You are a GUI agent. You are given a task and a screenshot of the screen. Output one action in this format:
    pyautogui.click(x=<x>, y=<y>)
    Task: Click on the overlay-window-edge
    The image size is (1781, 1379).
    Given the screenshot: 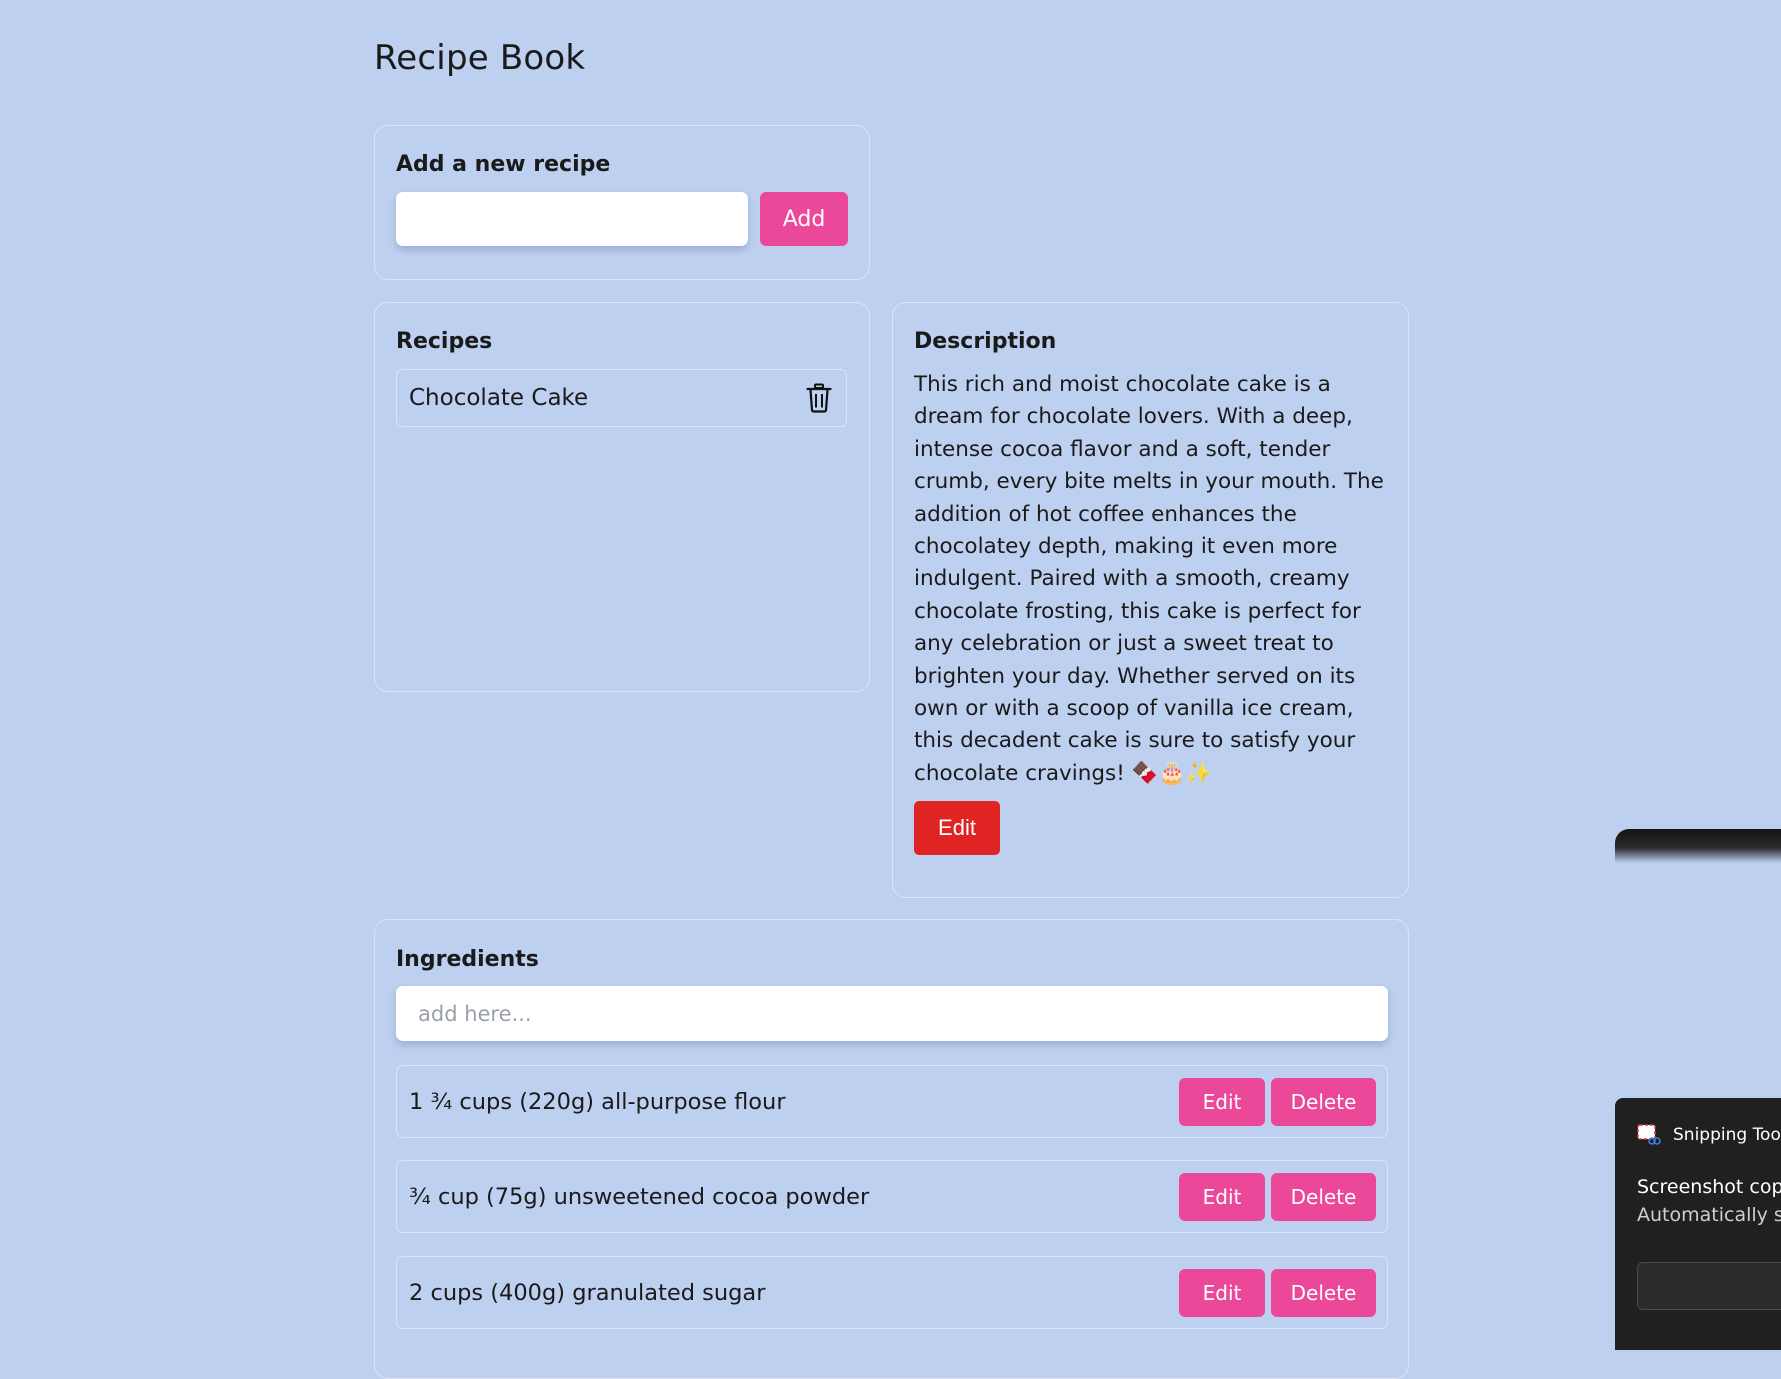 What is the action you would take?
    pyautogui.click(x=1698, y=846)
    